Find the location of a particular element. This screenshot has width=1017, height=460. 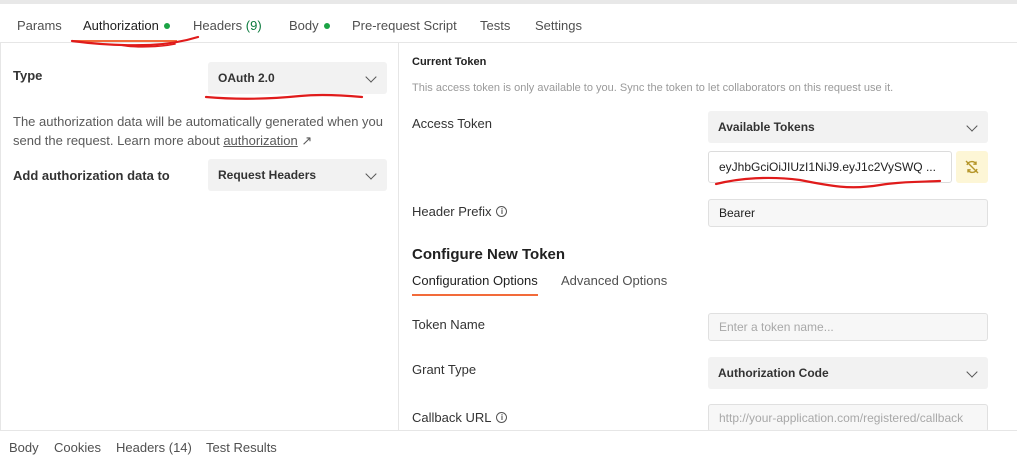

callback-url-text: Callback URL is located at coordinates (452, 417).